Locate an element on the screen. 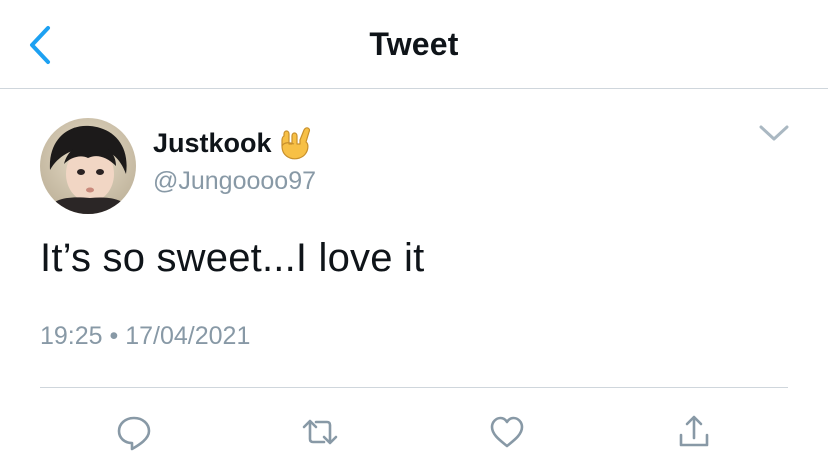 Image resolution: width=828 pixels, height=475 pixels. retweet-arrows-icon is located at coordinates (320, 432).